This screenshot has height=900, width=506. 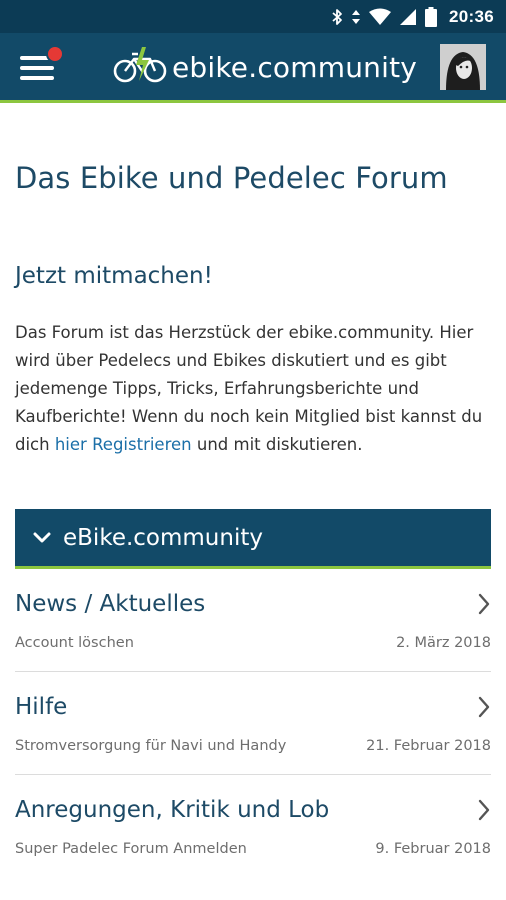 What do you see at coordinates (172, 810) in the screenshot?
I see `forum-title: Anregungen, Kritik und Lob` at bounding box center [172, 810].